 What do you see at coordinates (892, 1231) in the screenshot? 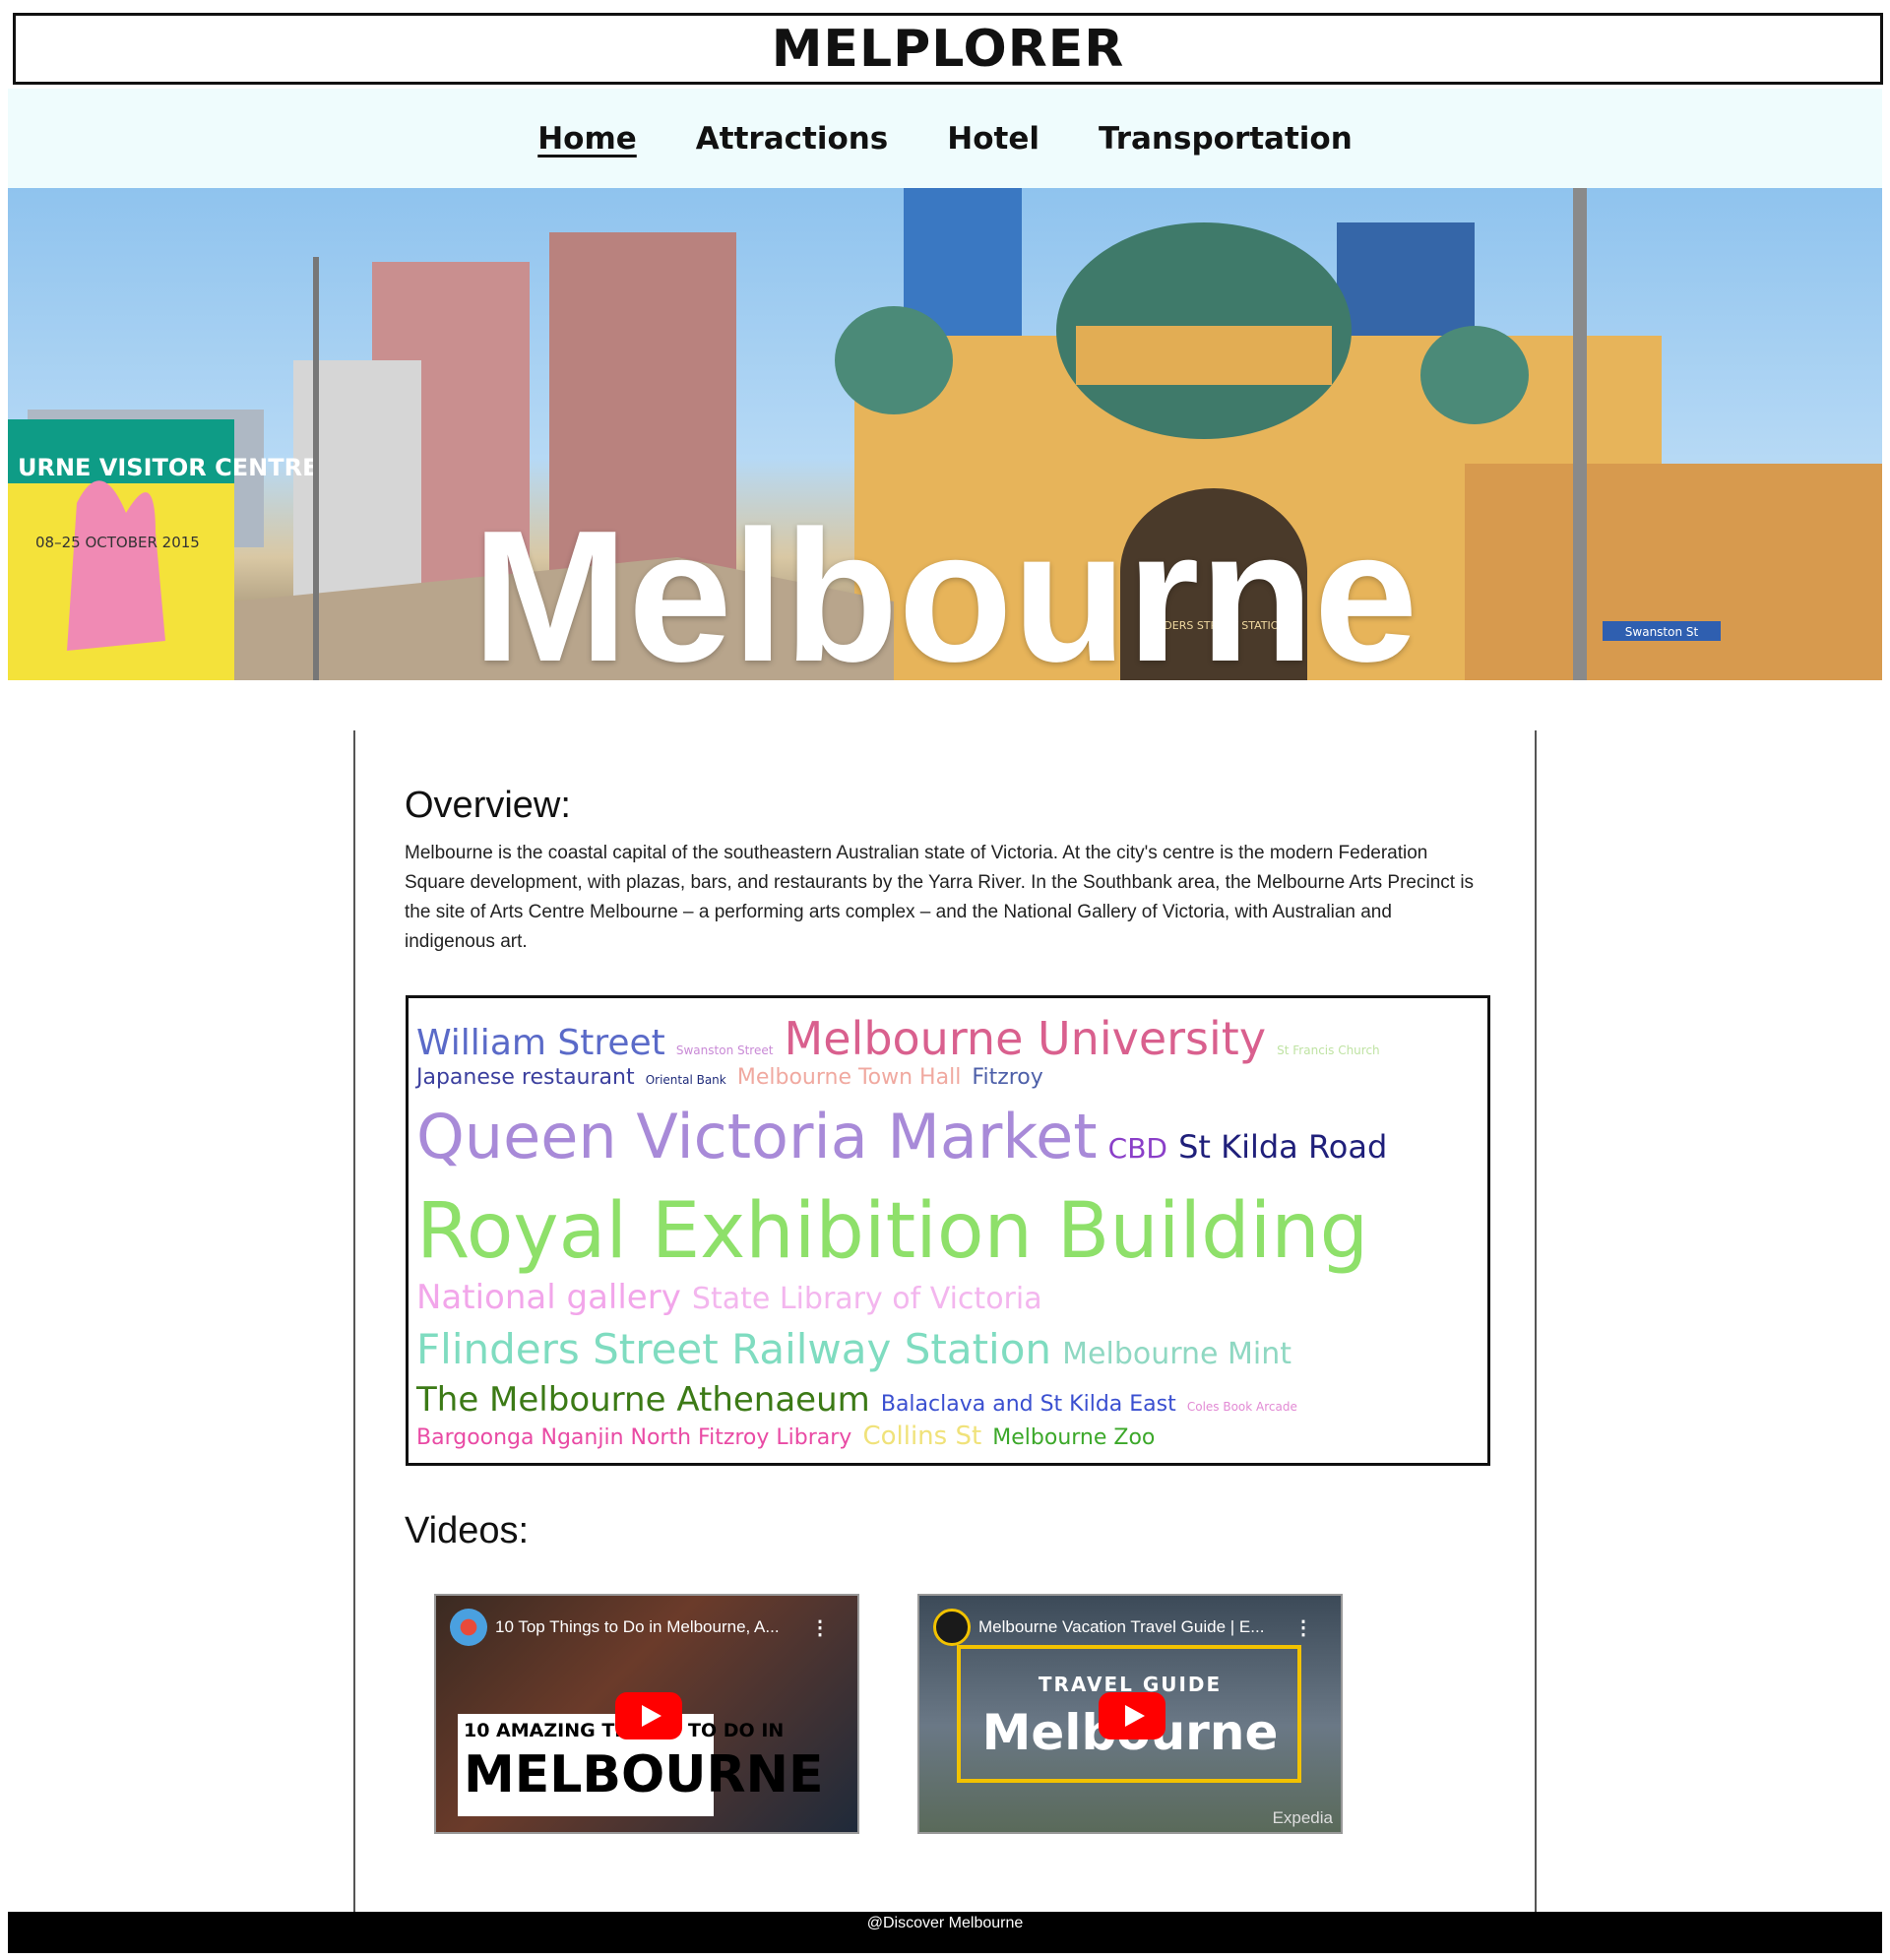
I see `word-cloud-term: Royal Exhibition Building` at bounding box center [892, 1231].